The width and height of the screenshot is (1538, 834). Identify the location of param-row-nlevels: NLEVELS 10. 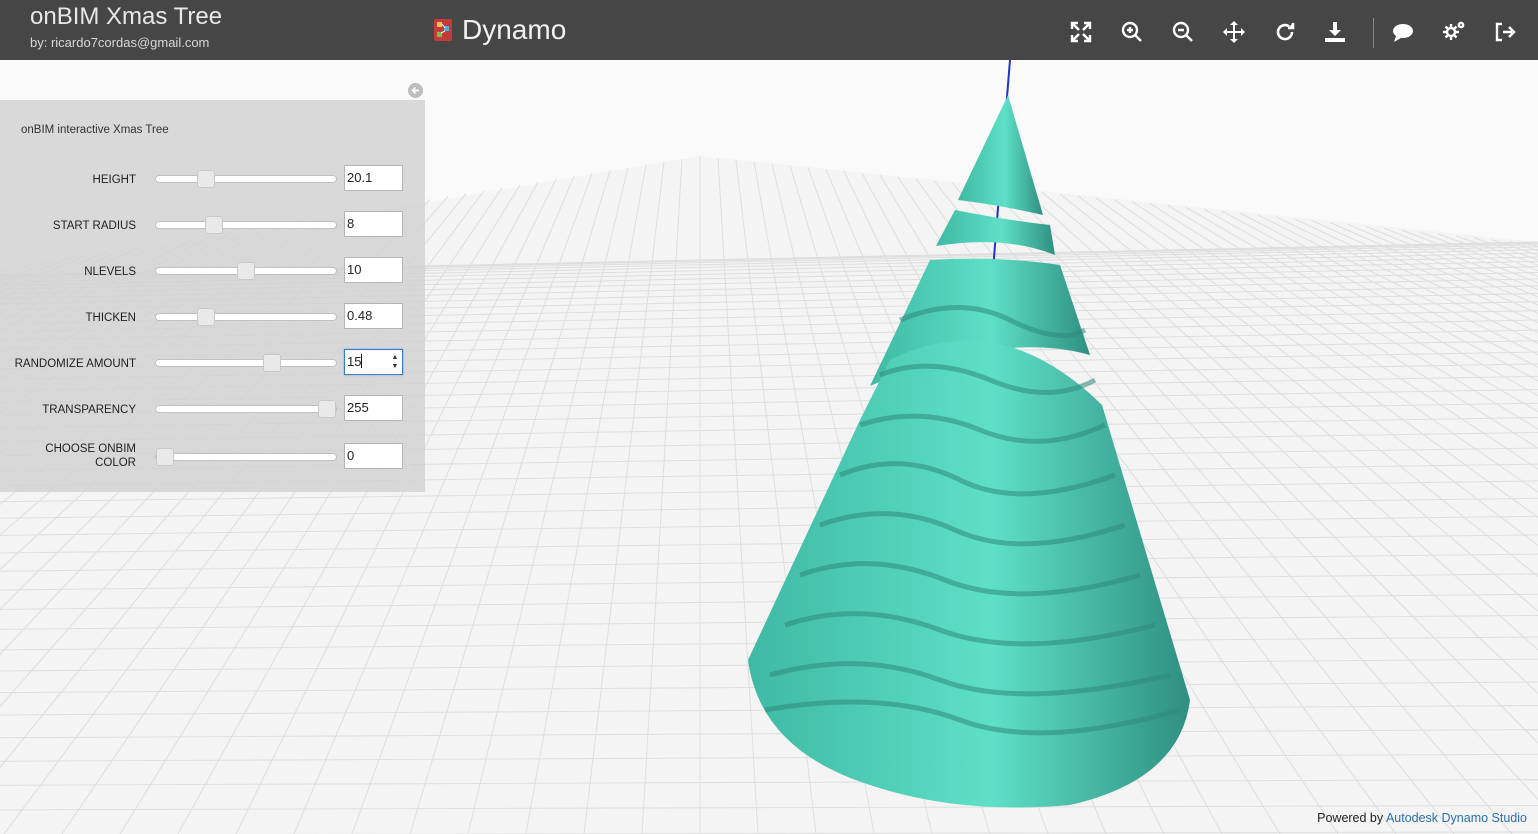
(212, 271).